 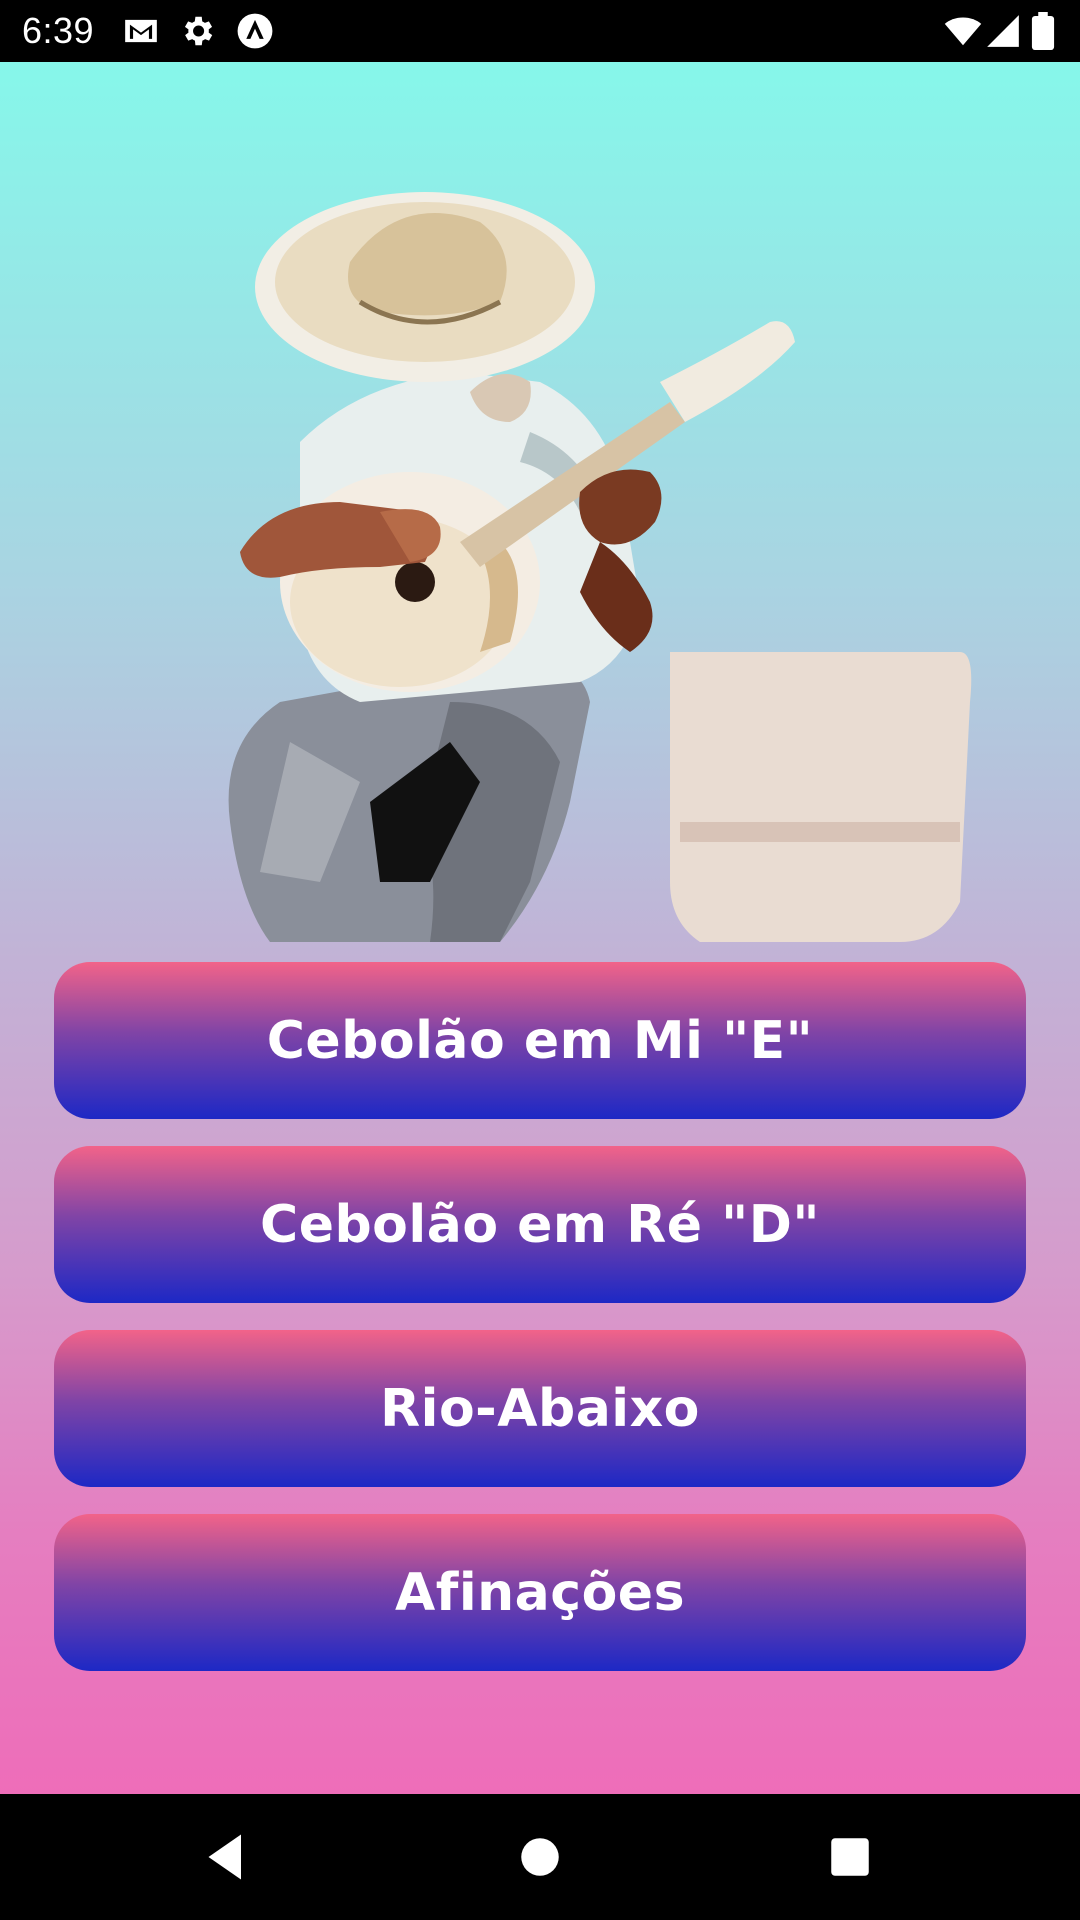 I want to click on afinacoes-button: Afinações, so click(x=540, y=1592).